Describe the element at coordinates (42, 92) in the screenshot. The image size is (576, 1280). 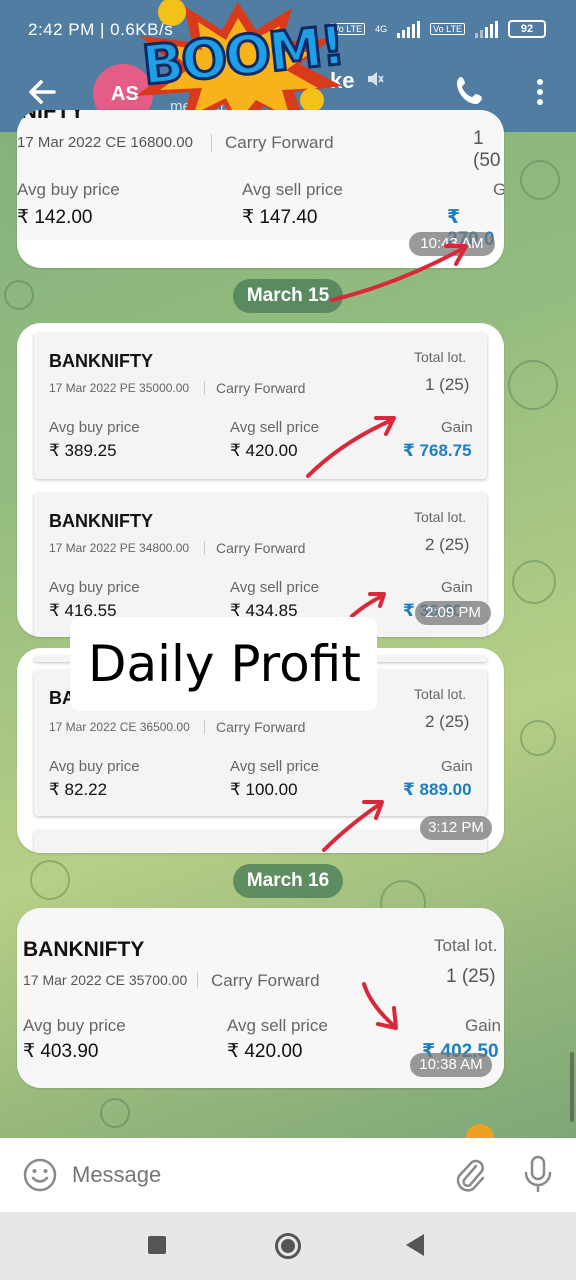
I see `back-arrow-icon` at that location.